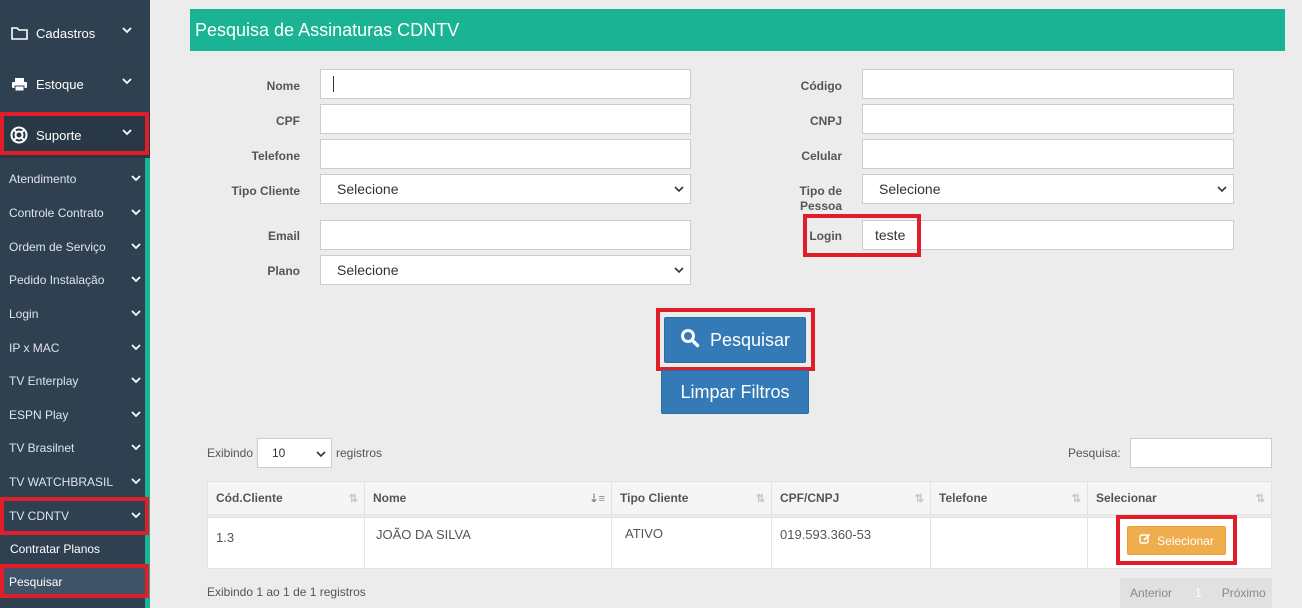  Describe the element at coordinates (72, 178) in the screenshot. I see `sidebar-item-atendimento: Atendimento` at that location.